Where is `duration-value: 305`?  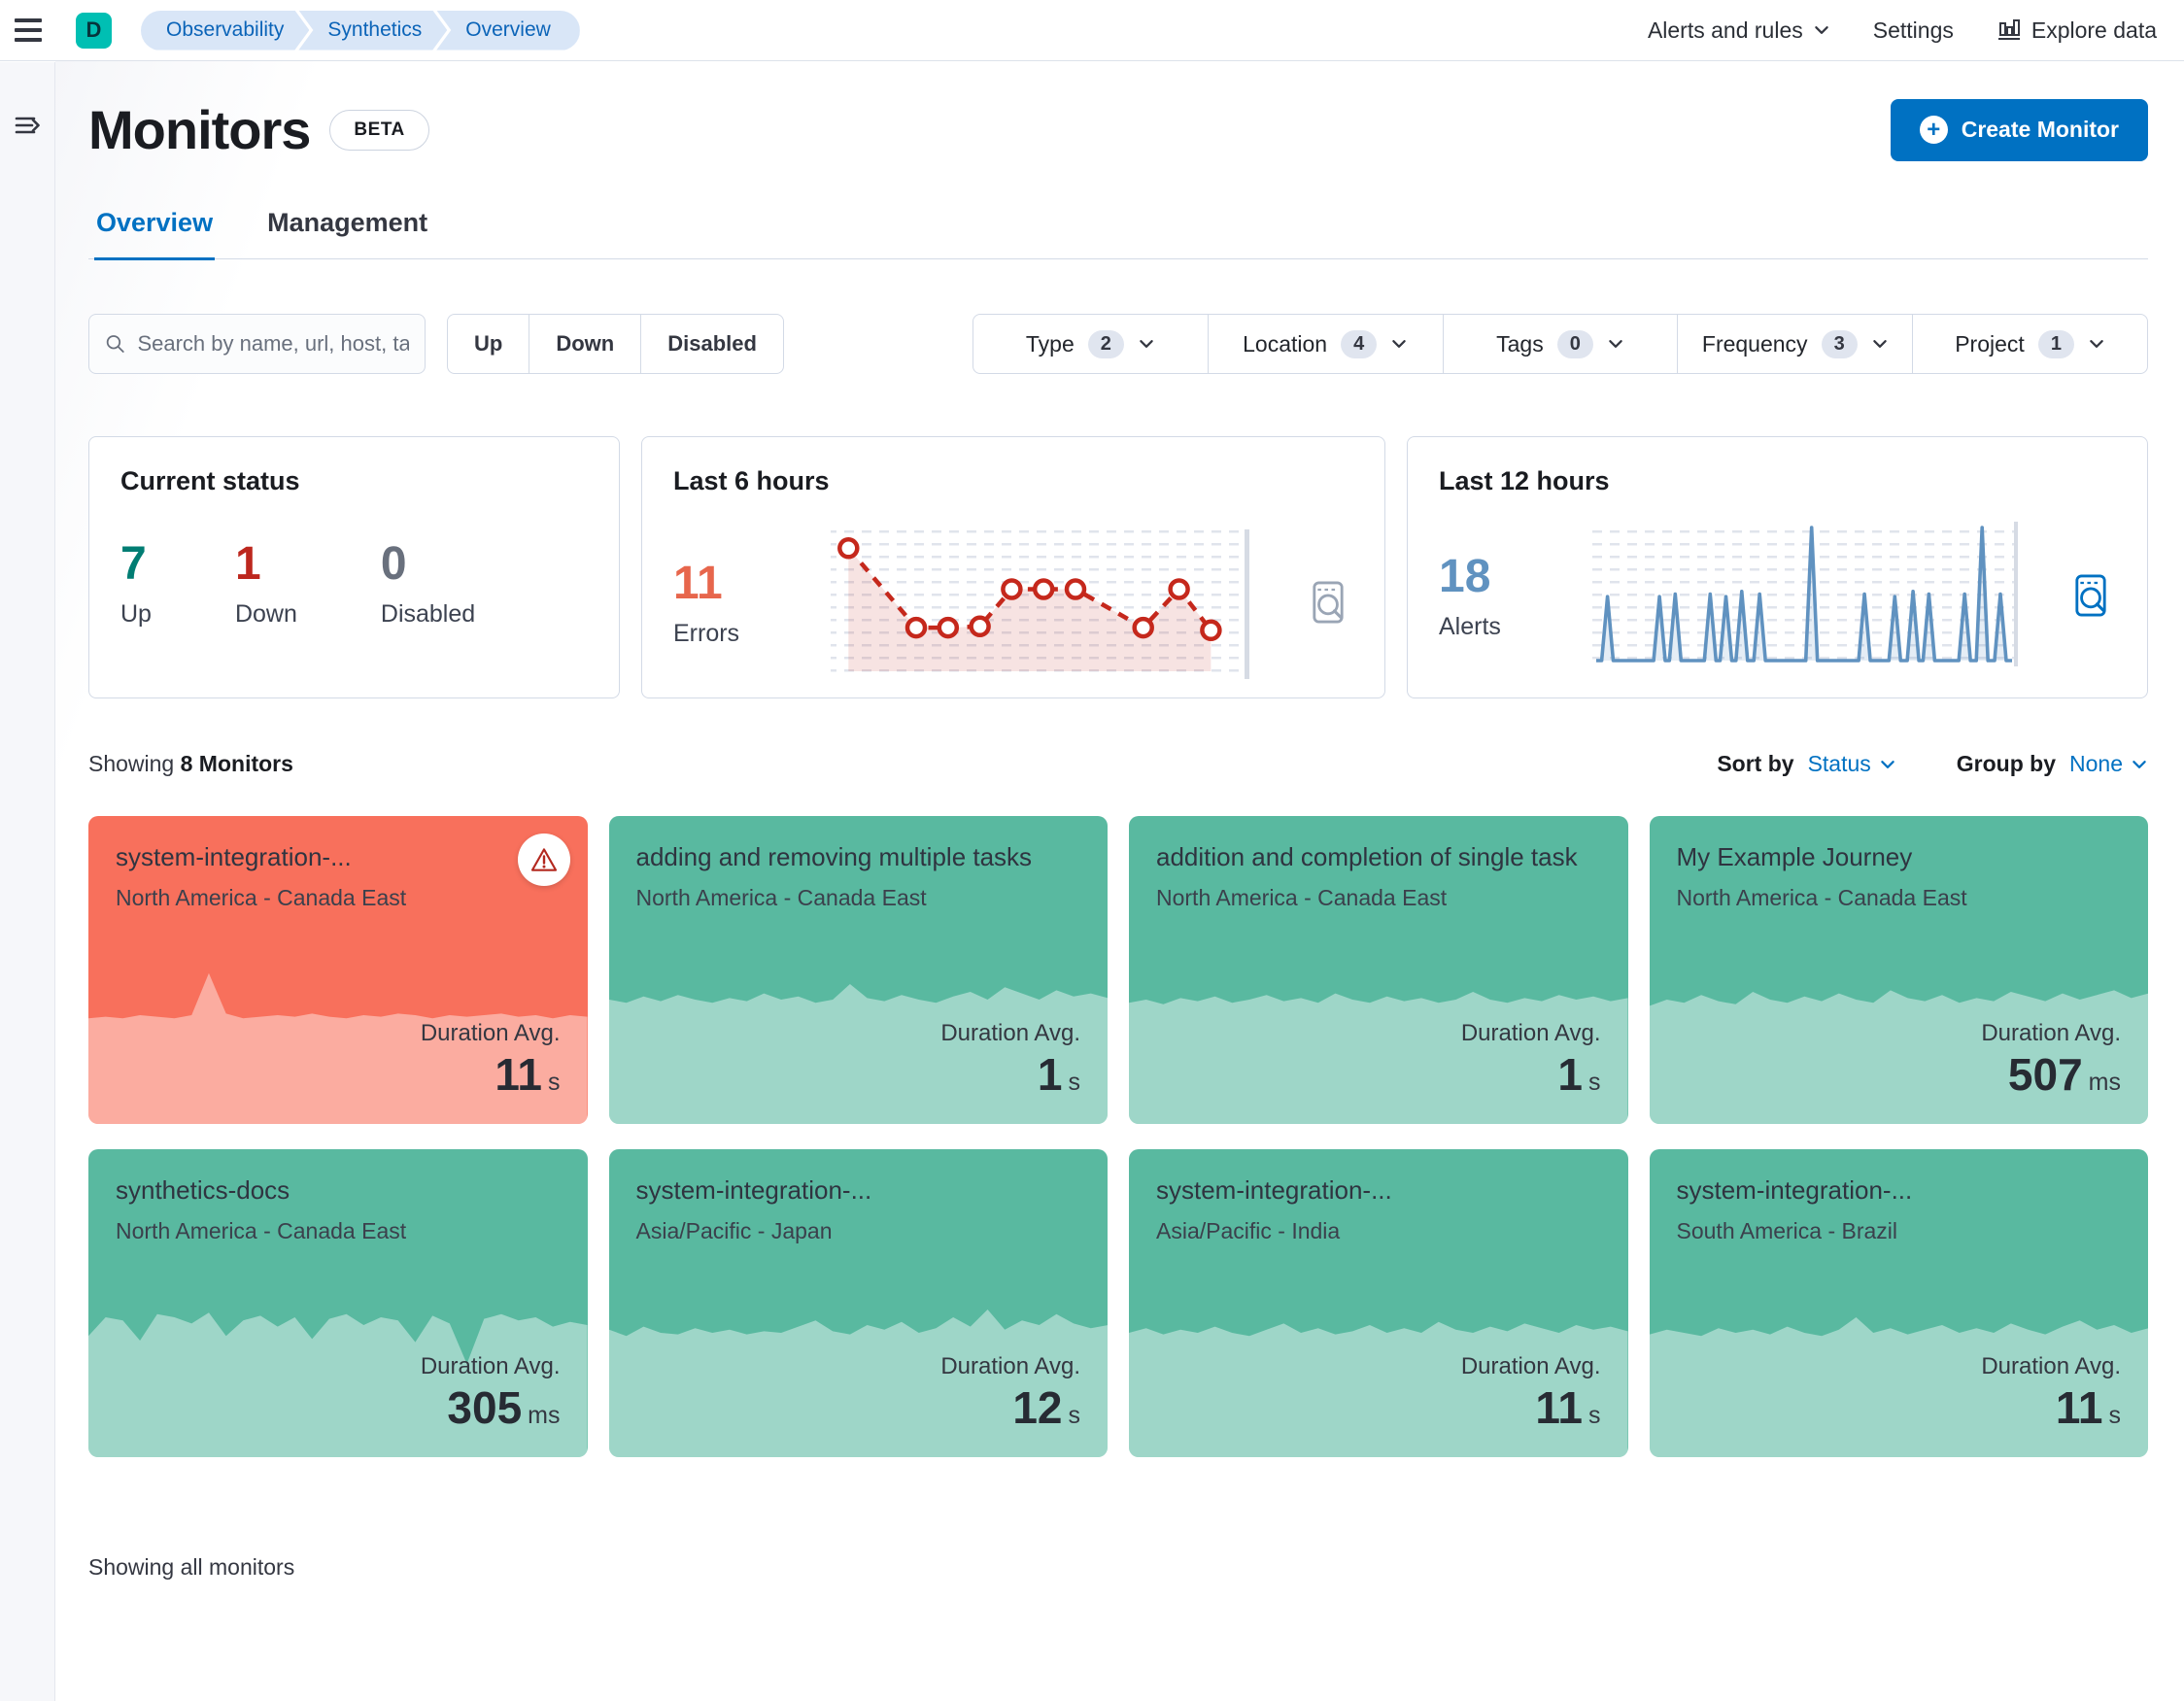 duration-value: 305 is located at coordinates (485, 1407).